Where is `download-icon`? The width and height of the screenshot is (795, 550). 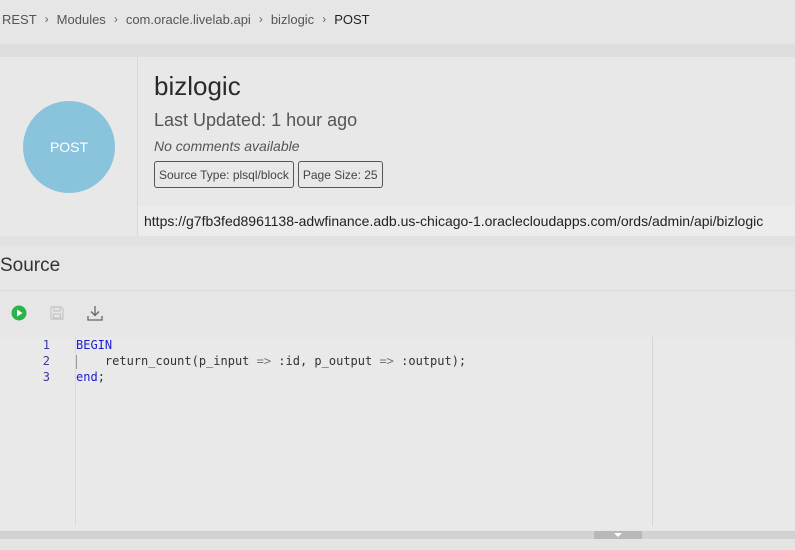
download-icon is located at coordinates (95, 313).